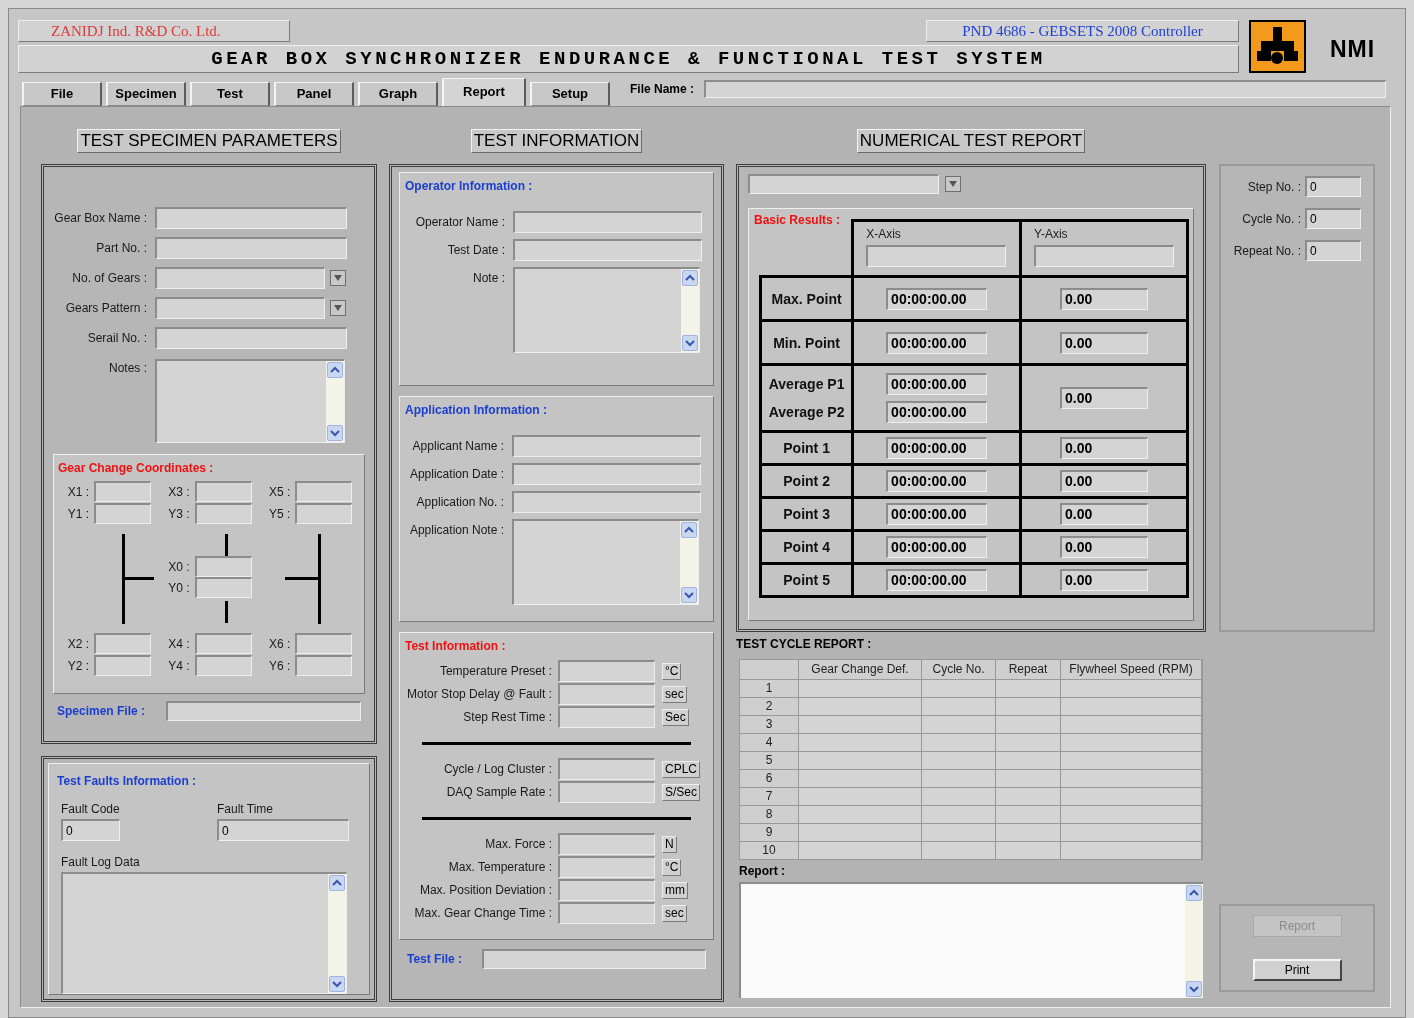 This screenshot has height=1018, width=1414. What do you see at coordinates (570, 94) in the screenshot?
I see `tab: Setup` at bounding box center [570, 94].